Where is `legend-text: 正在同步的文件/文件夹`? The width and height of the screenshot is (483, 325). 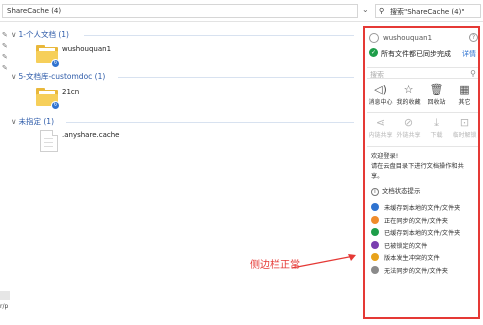
legend-text: 正在同步的文件/文件夹 is located at coordinates (416, 221).